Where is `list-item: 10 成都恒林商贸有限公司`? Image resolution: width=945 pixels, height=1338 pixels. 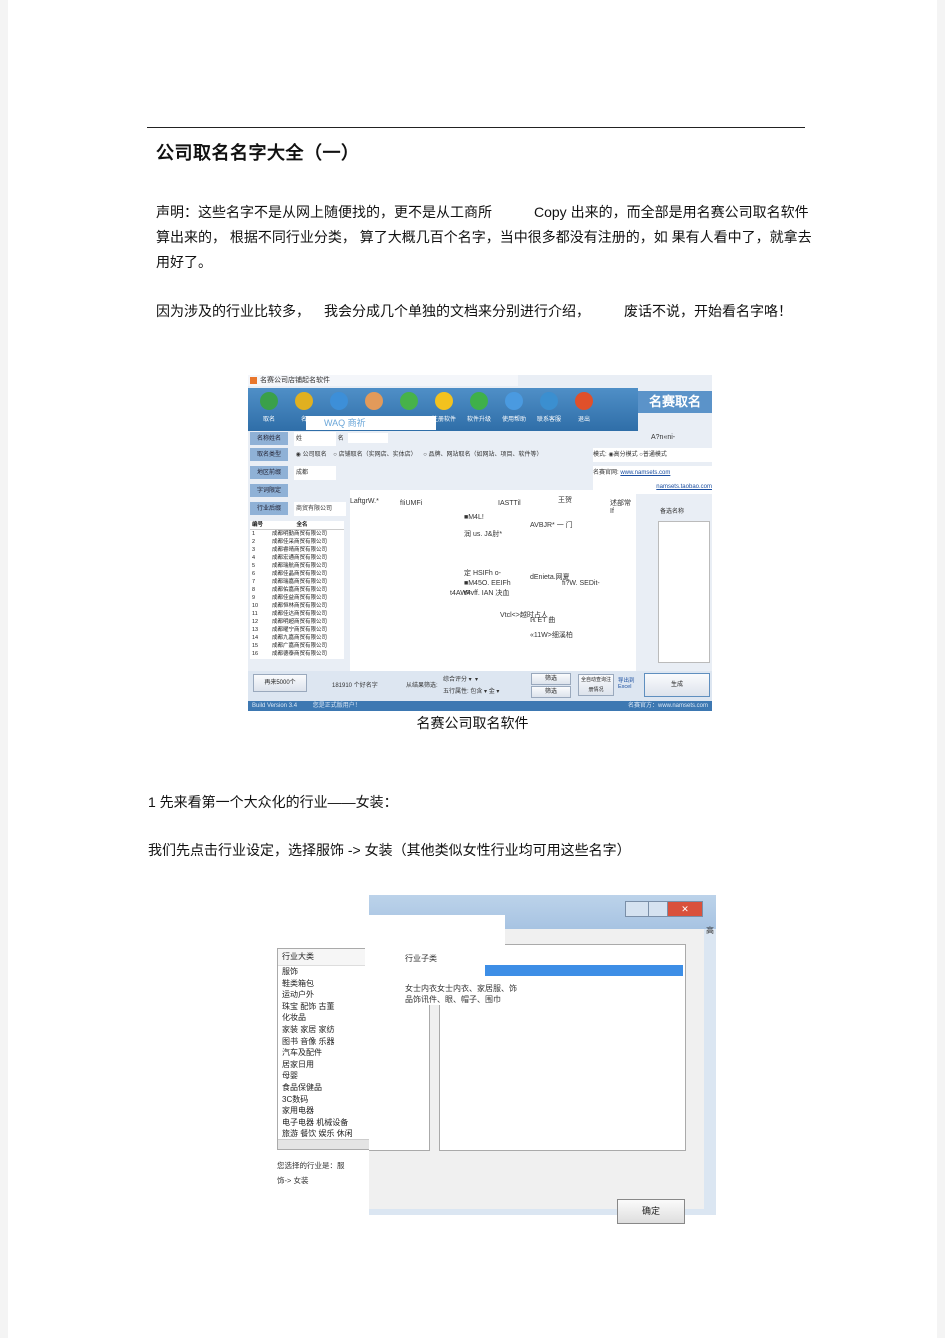 list-item: 10 成都恒林商贸有限公司 is located at coordinates (297, 606).